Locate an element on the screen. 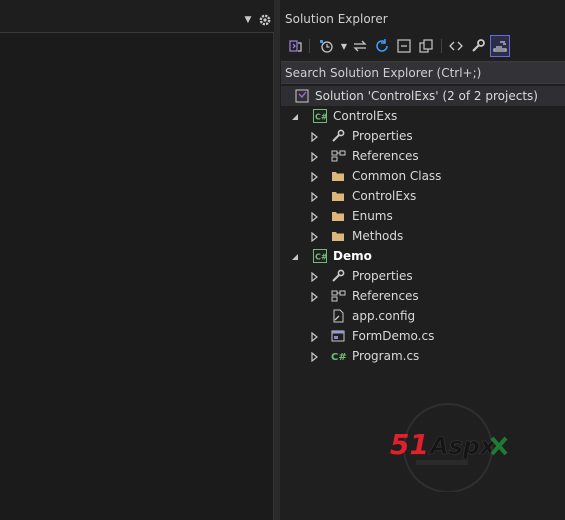 The width and height of the screenshot is (565, 520). tree-item-label: app.config is located at coordinates (384, 316).